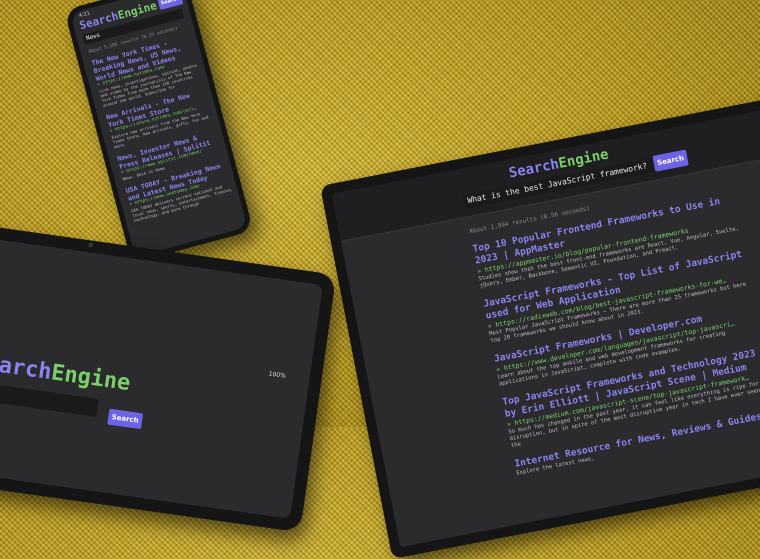 This screenshot has height=559, width=760. What do you see at coordinates (125, 419) in the screenshot?
I see `tablet-search-button: Search` at bounding box center [125, 419].